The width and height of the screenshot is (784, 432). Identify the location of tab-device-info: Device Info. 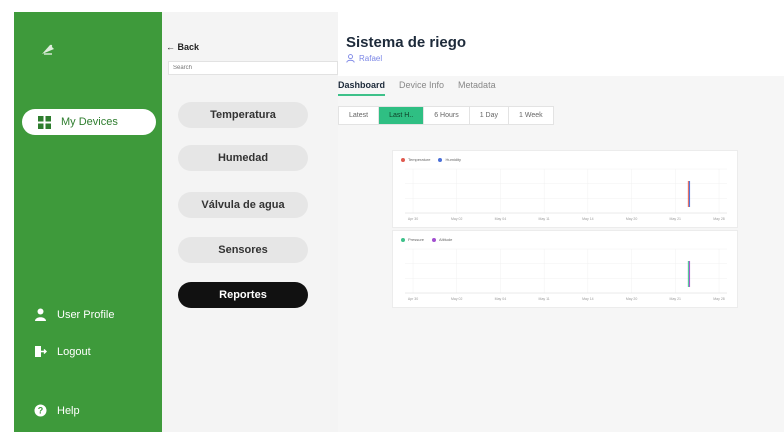
(421, 88).